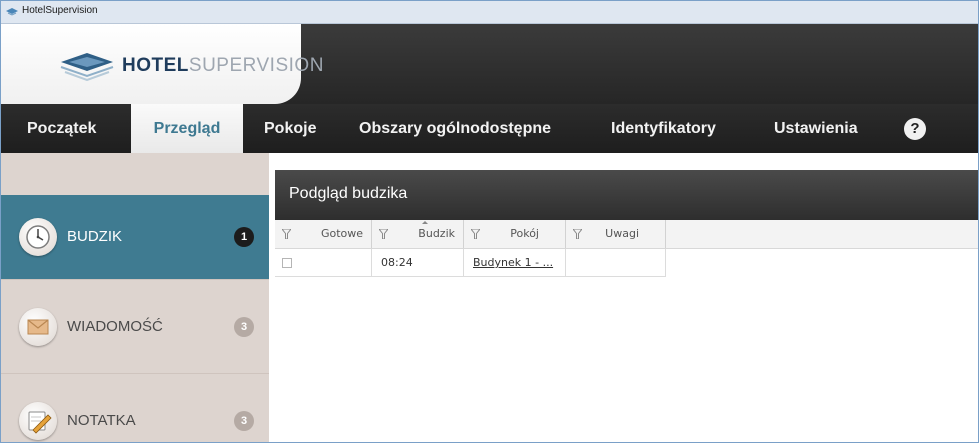  What do you see at coordinates (244, 421) in the screenshot?
I see `count-badge-notatka: 3` at bounding box center [244, 421].